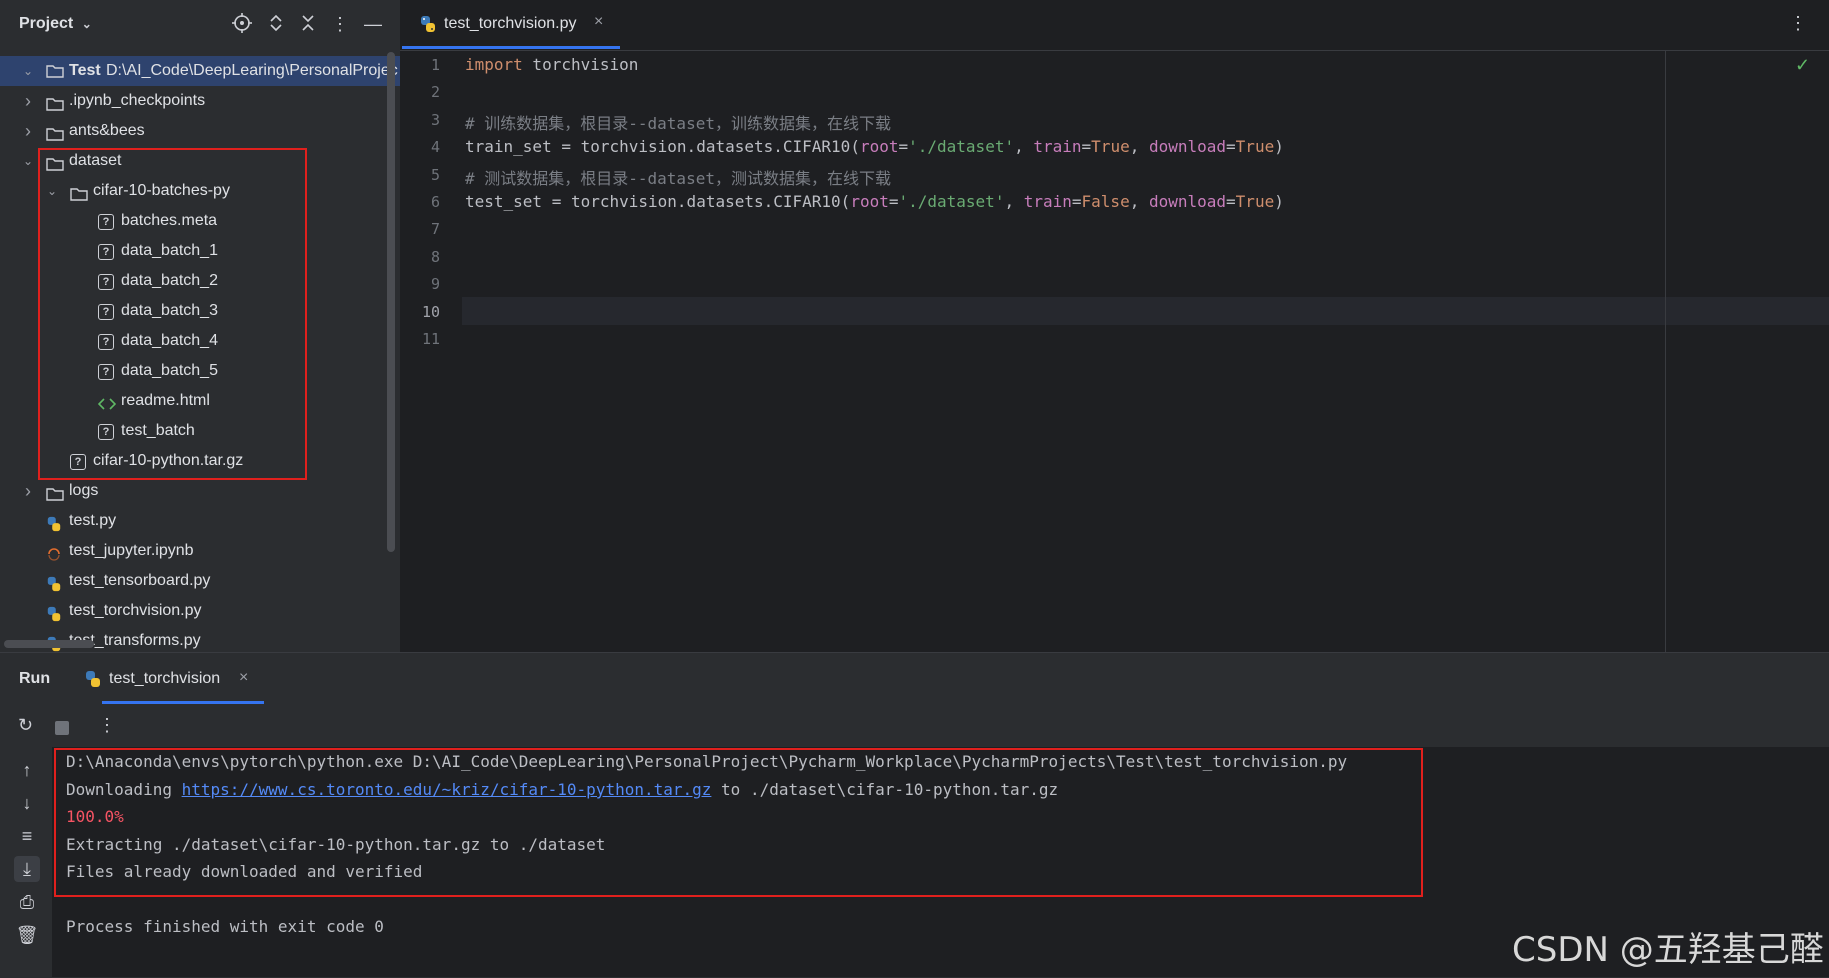 The height and width of the screenshot is (978, 1829). I want to click on line-number: 10, so click(430, 311).